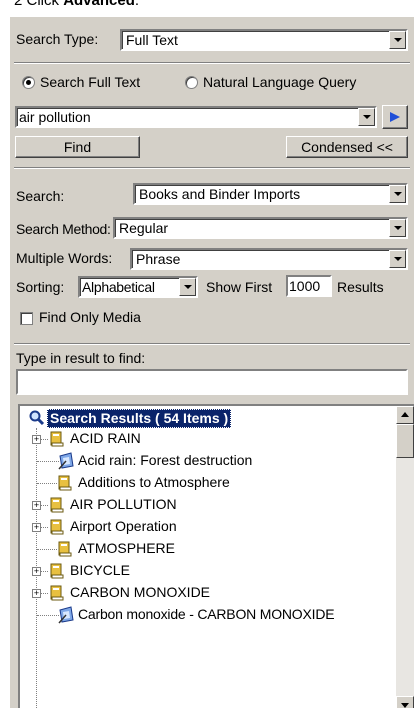  I want to click on find-button: Find, so click(77, 147).